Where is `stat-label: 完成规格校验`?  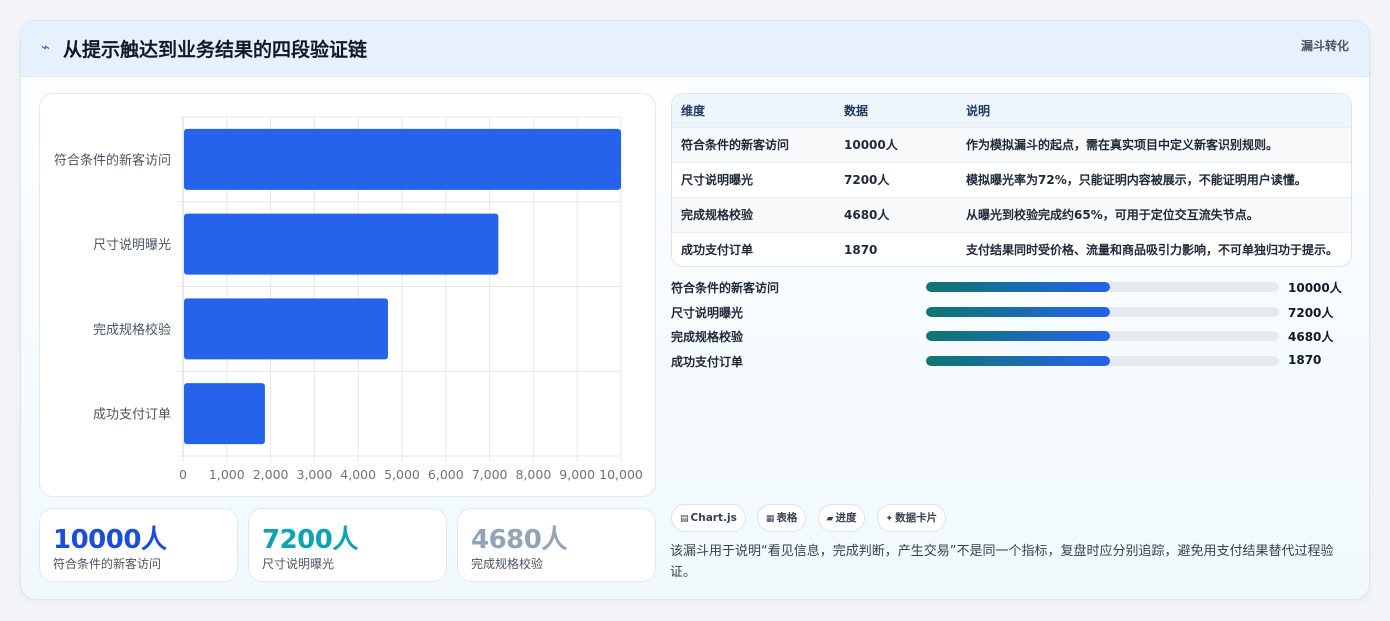 stat-label: 完成规格校验 is located at coordinates (507, 564).